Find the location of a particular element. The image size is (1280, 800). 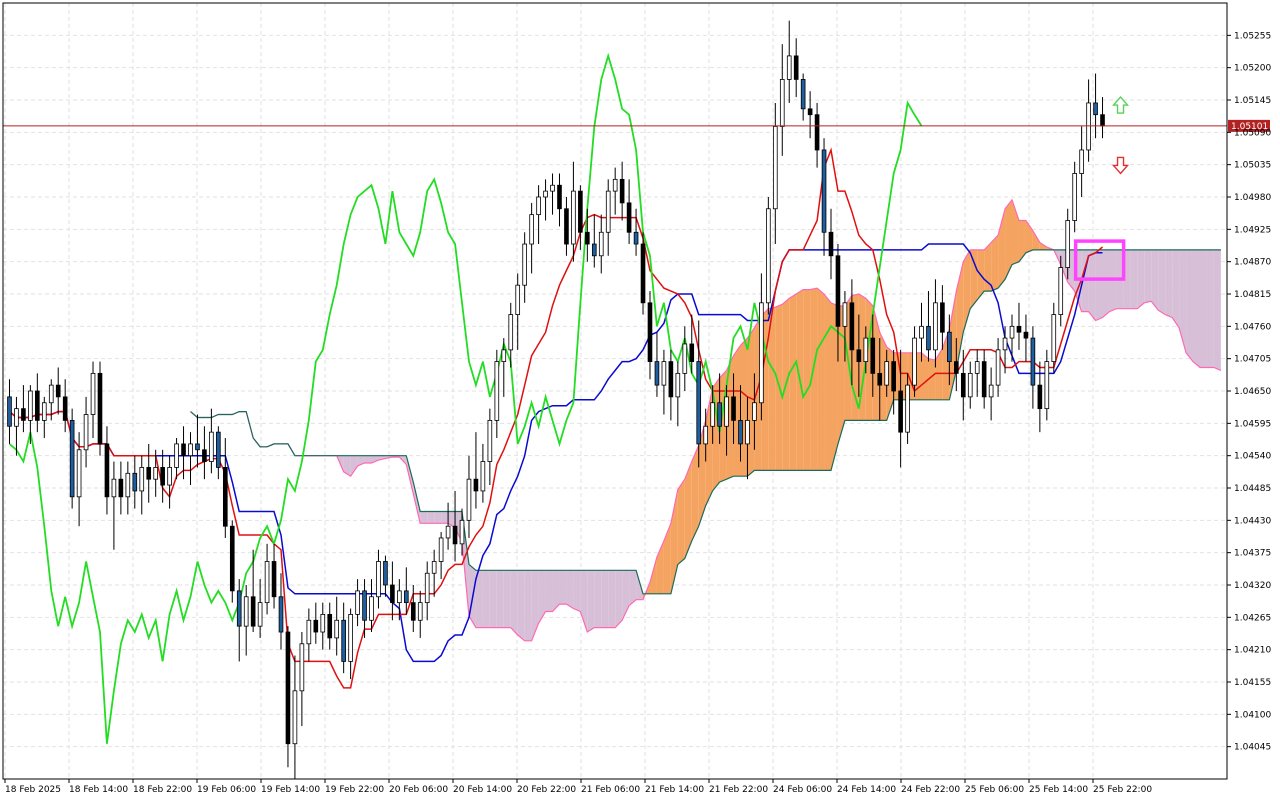

x-tick-label: 25 Feb 14:00 is located at coordinates (1058, 790).